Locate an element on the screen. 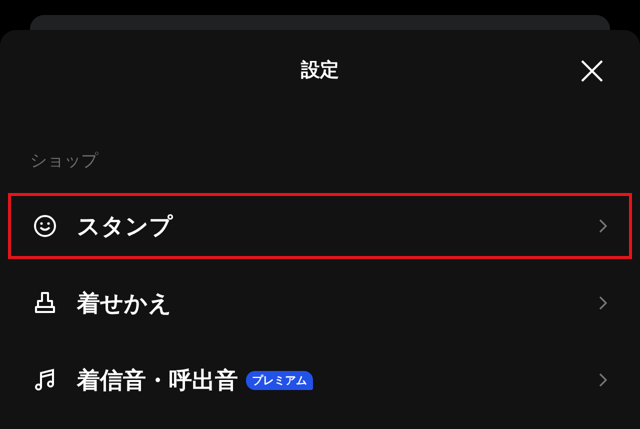  item-label: 着信音・呼出音 is located at coordinates (157, 381).